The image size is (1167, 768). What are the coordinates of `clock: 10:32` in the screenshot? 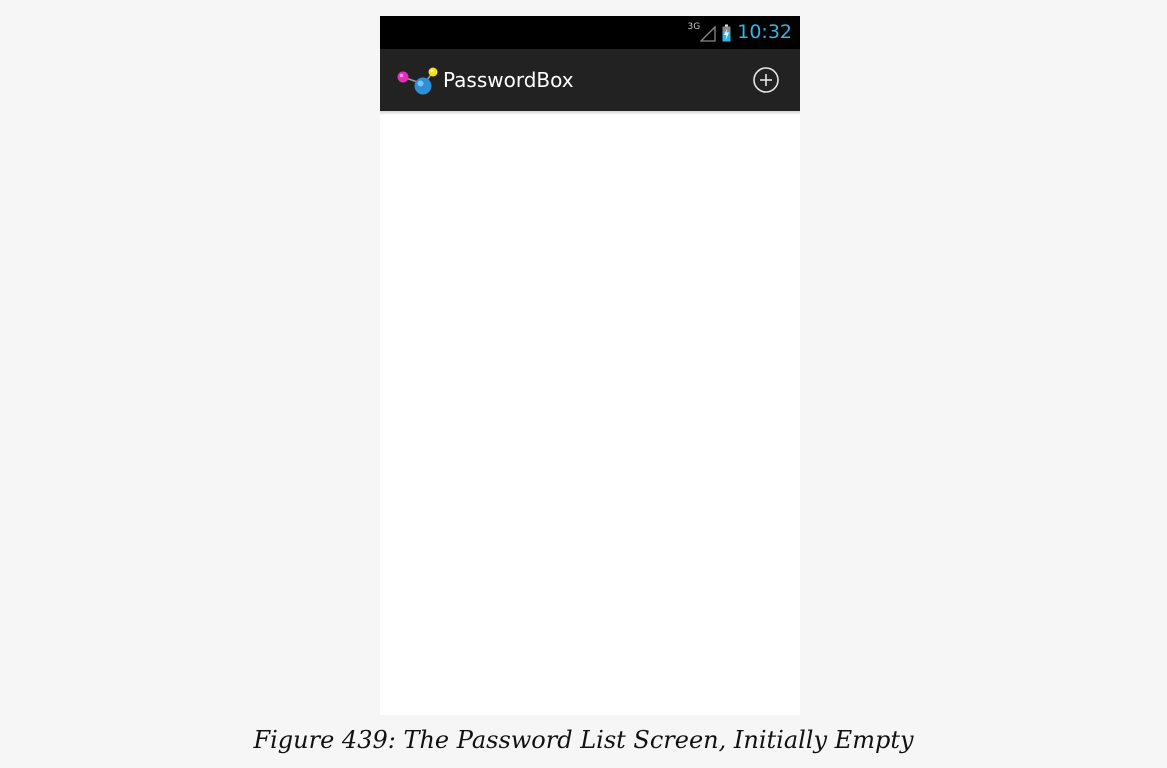 It's located at (764, 32).